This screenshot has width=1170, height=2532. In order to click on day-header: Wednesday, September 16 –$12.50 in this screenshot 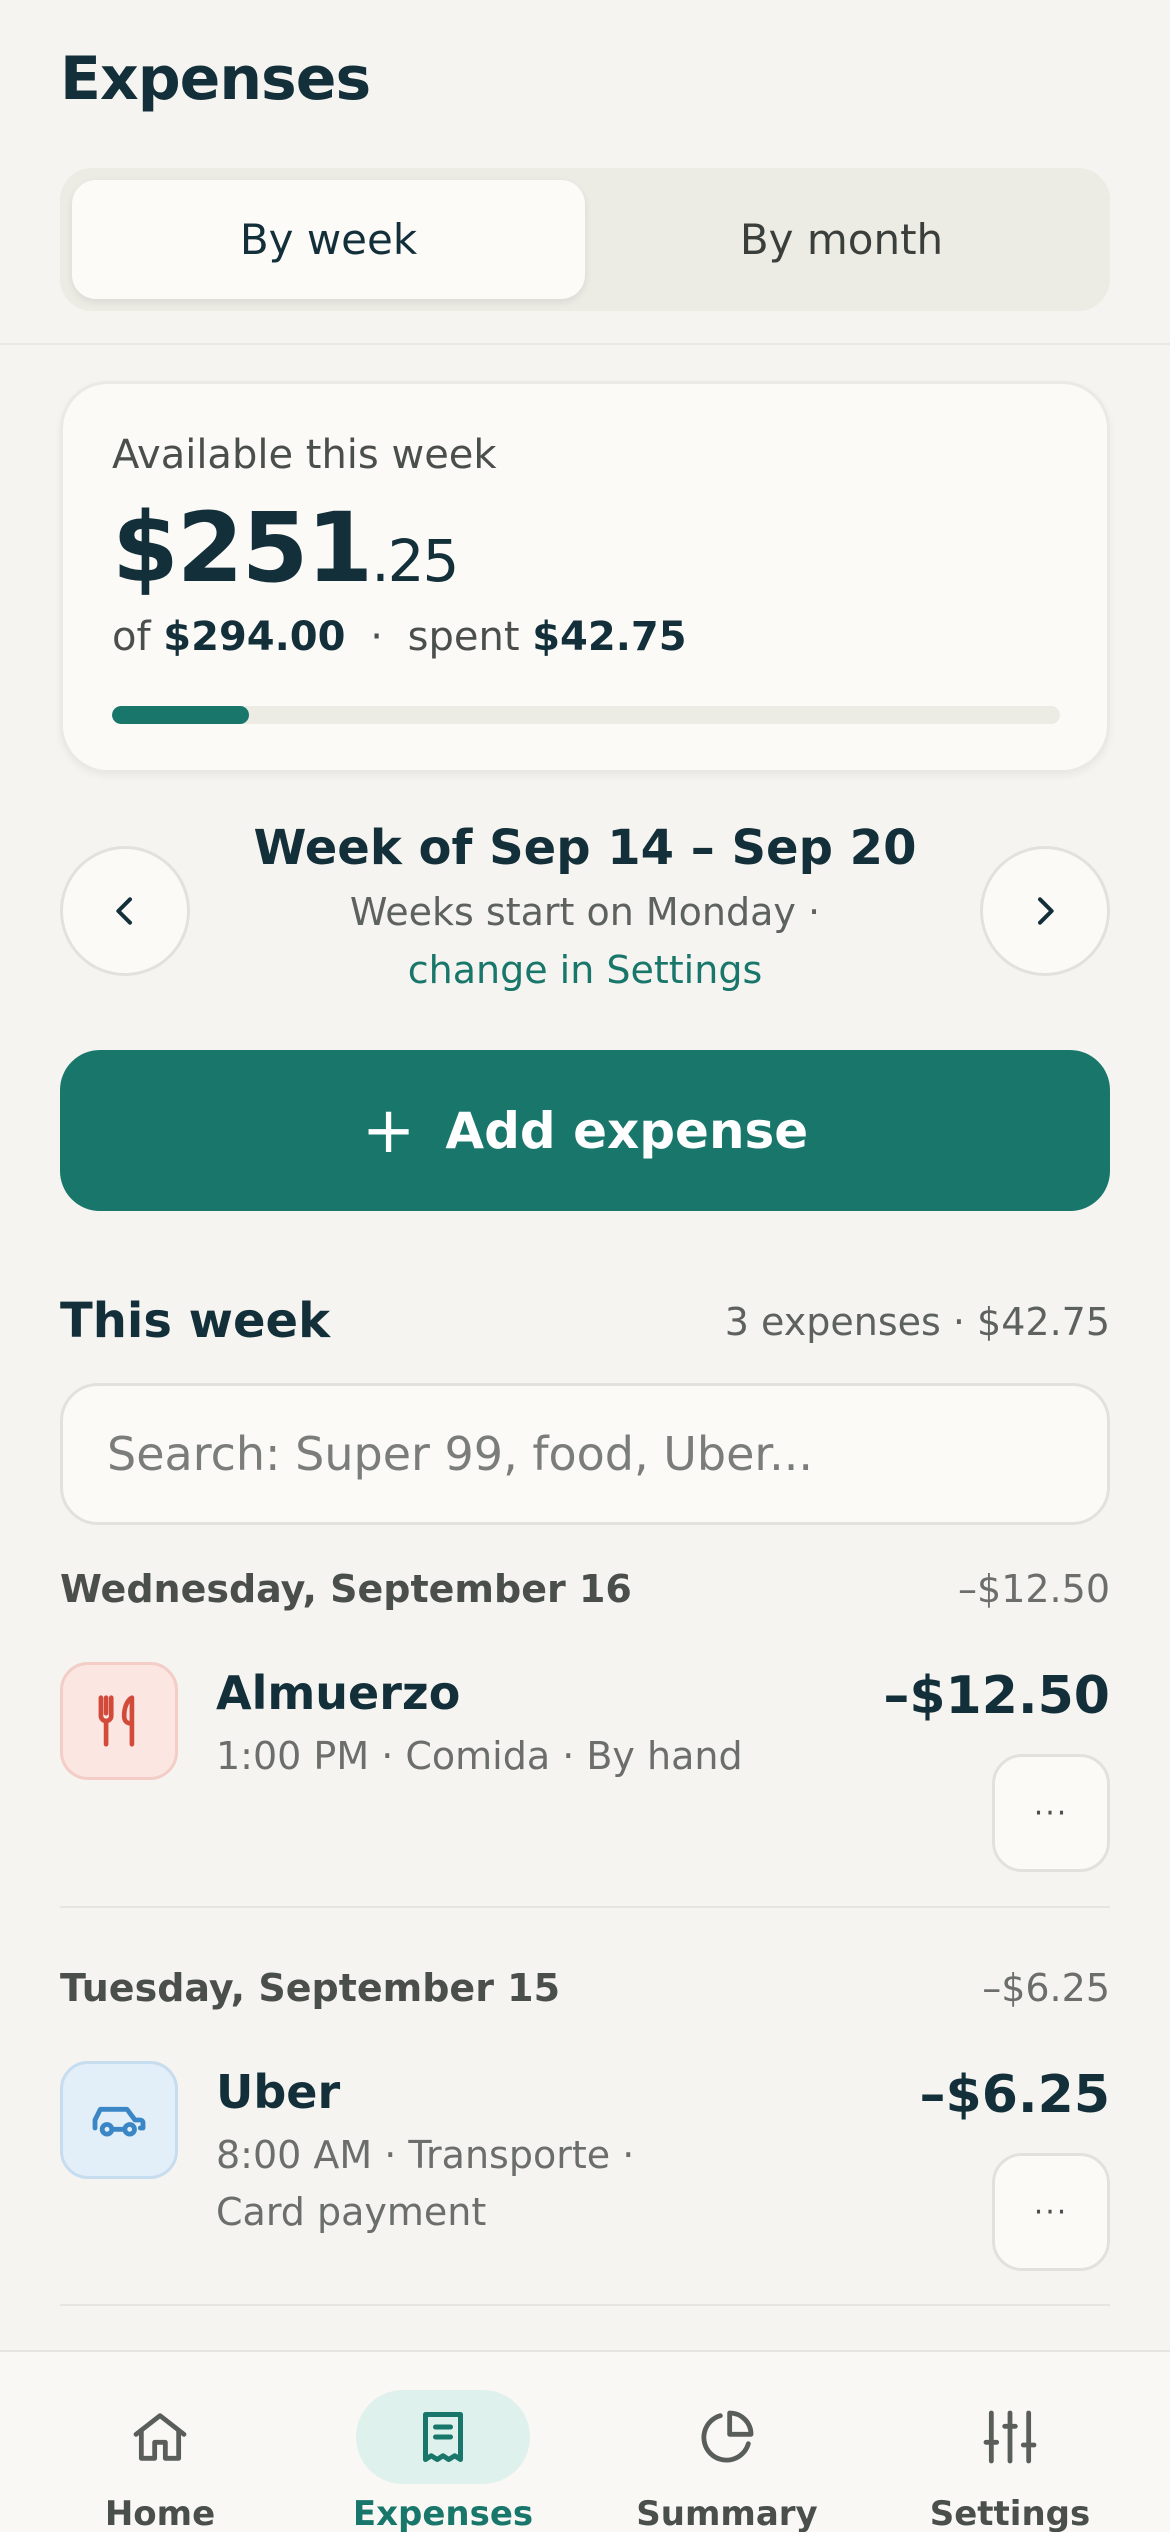, I will do `click(585, 1589)`.